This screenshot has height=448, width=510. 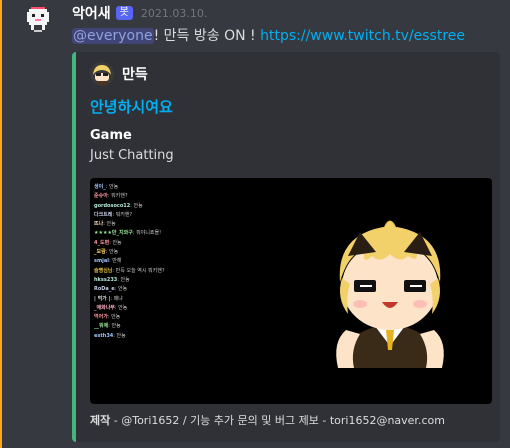 What do you see at coordinates (104, 307) in the screenshot?
I see `chat-username: _애화나무` at bounding box center [104, 307].